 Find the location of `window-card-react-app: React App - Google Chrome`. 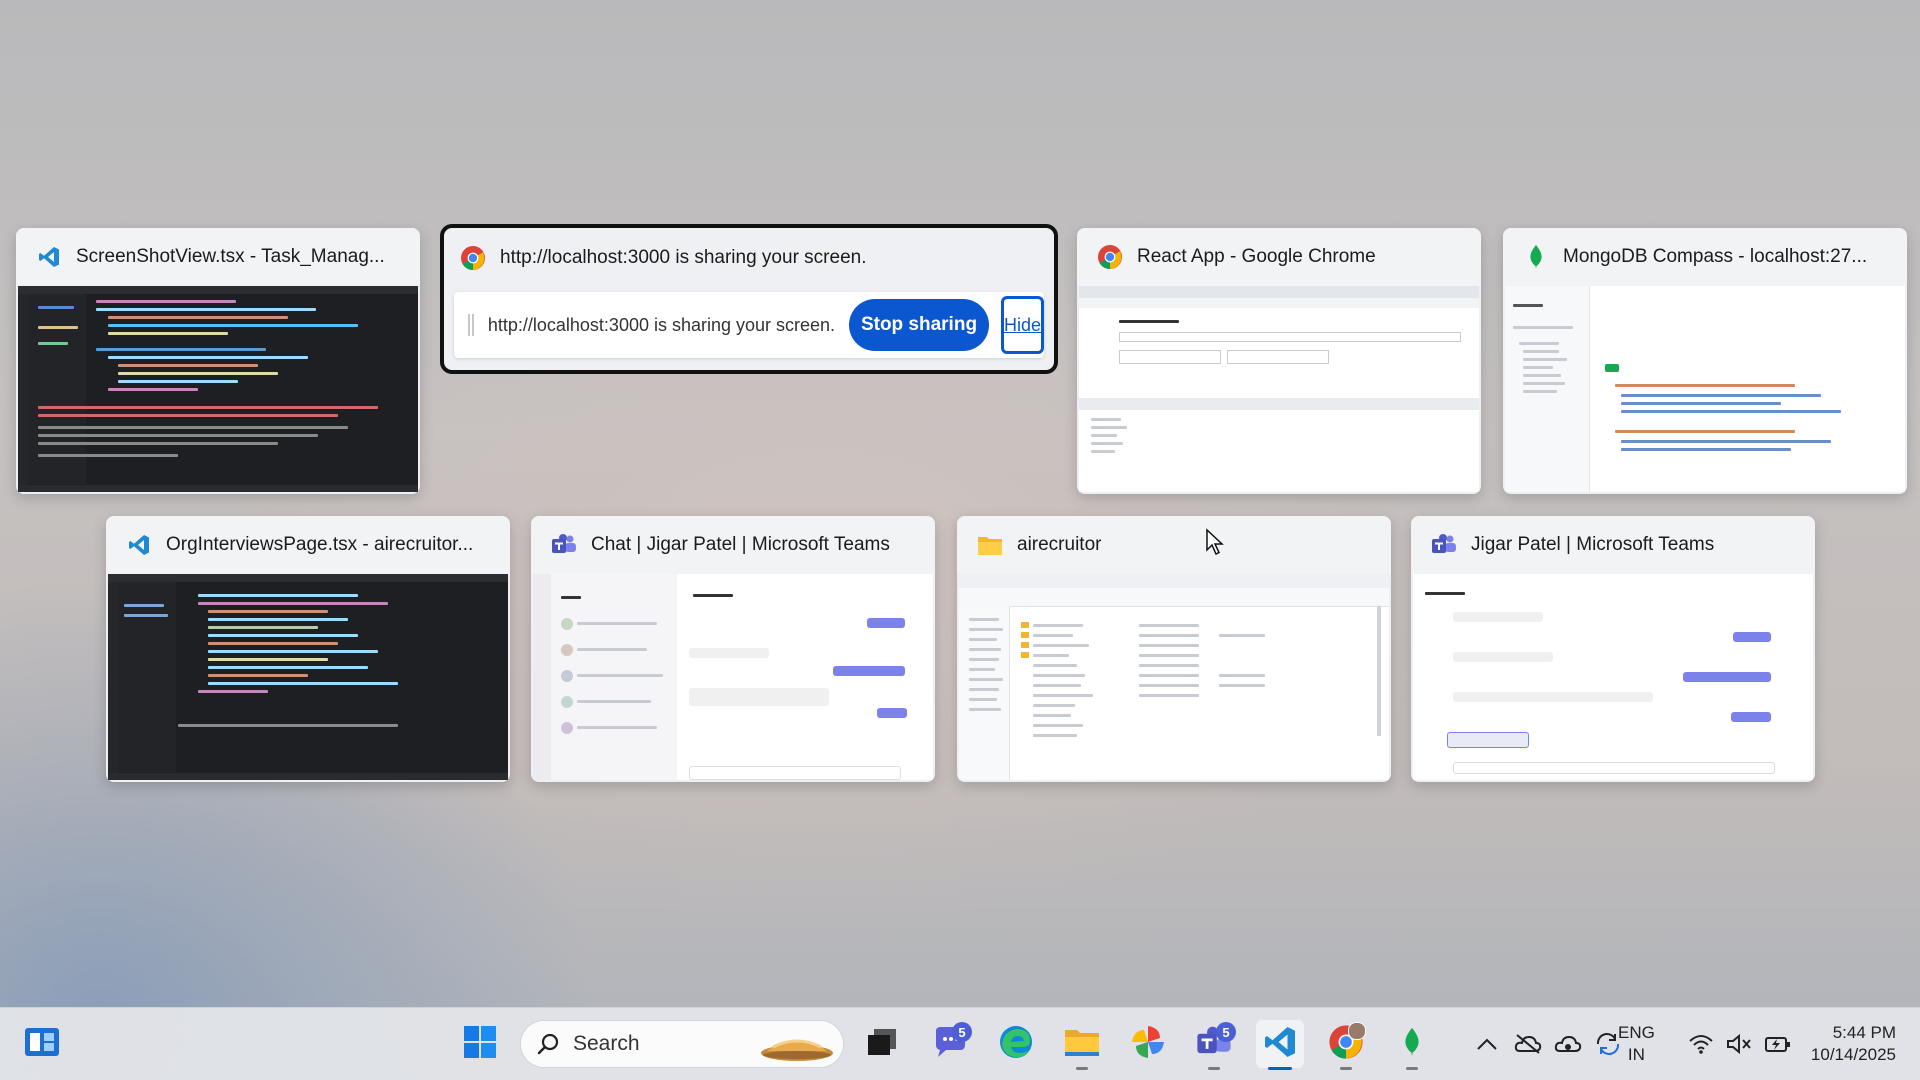

window-card-react-app: React App - Google Chrome is located at coordinates (1279, 361).